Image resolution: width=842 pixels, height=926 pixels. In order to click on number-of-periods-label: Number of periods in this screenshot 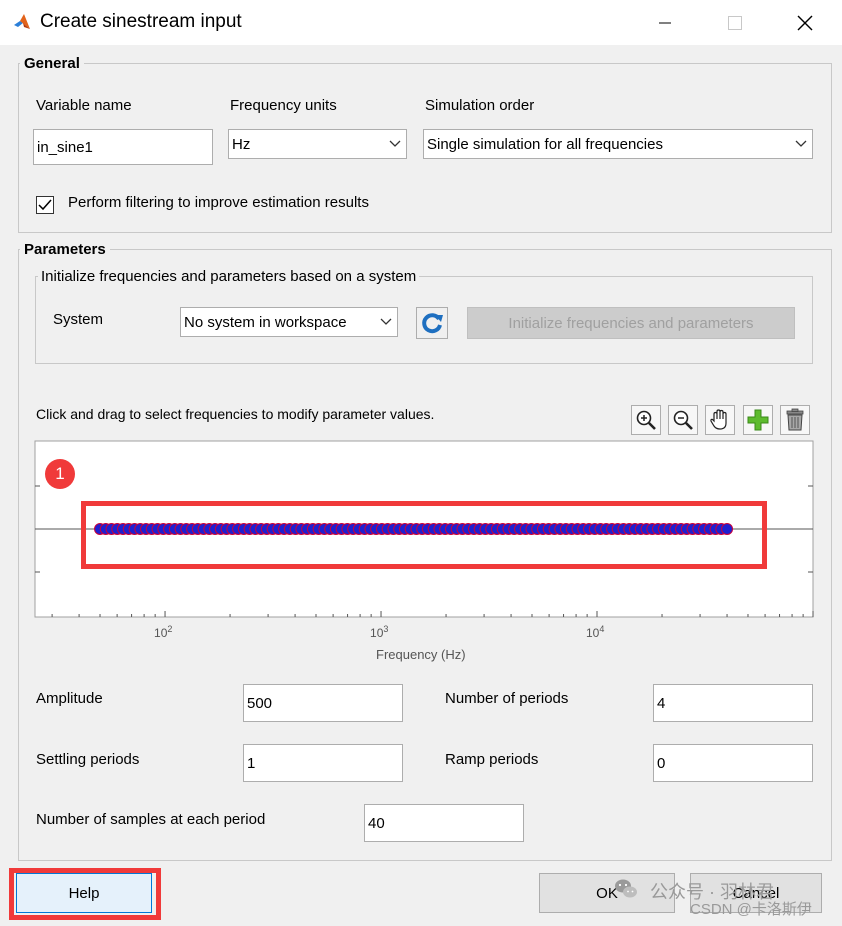, I will do `click(507, 698)`.